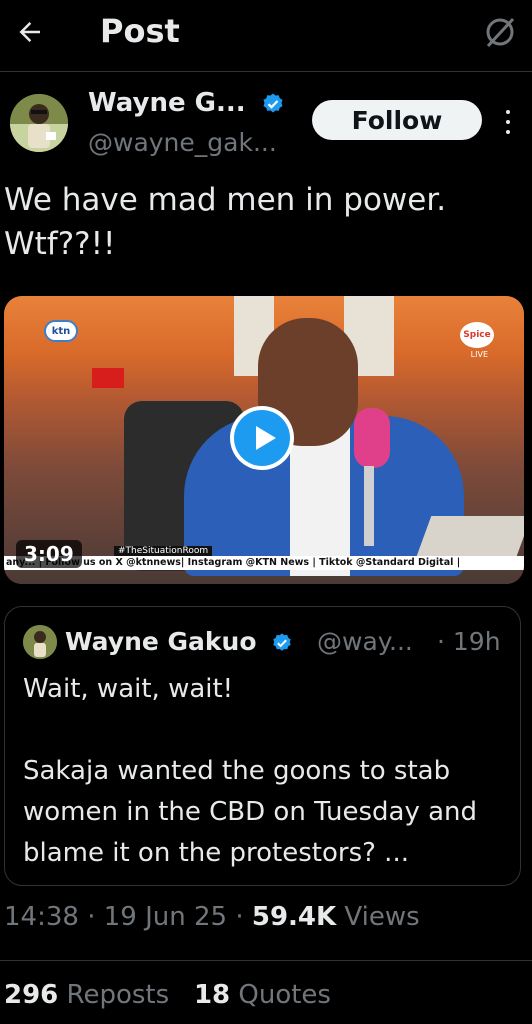  I want to click on video-duration: 3:09, so click(49, 554).